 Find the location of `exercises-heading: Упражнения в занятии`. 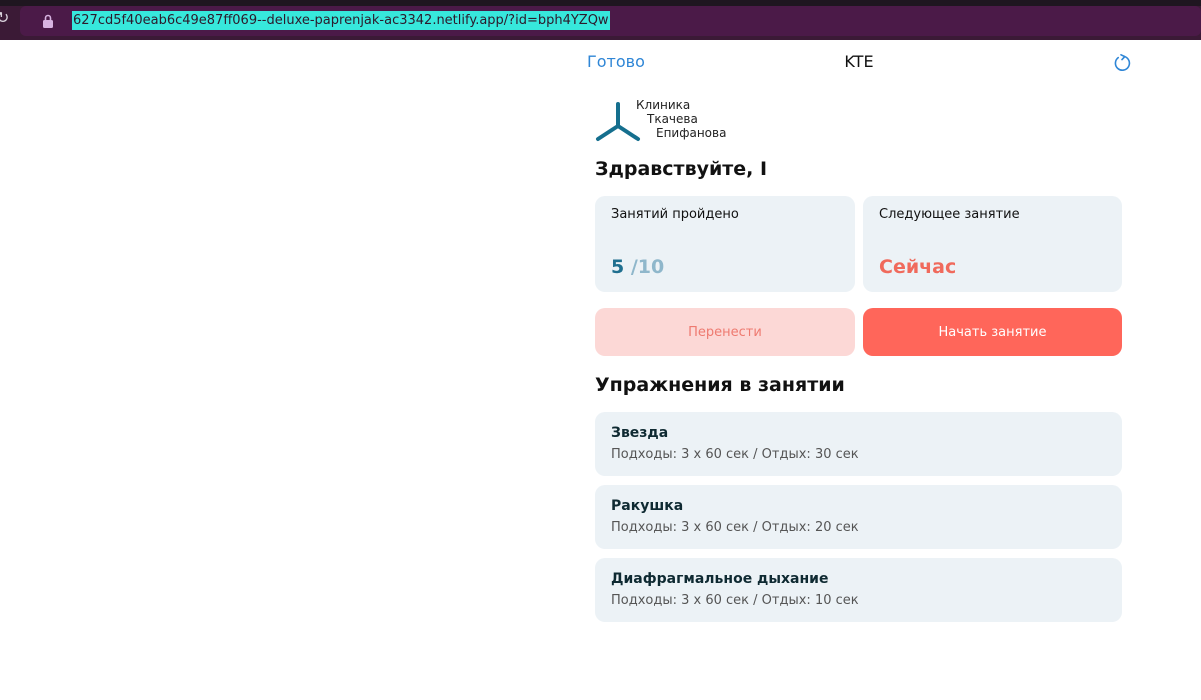

exercises-heading: Упражнения в занятии is located at coordinates (720, 385).